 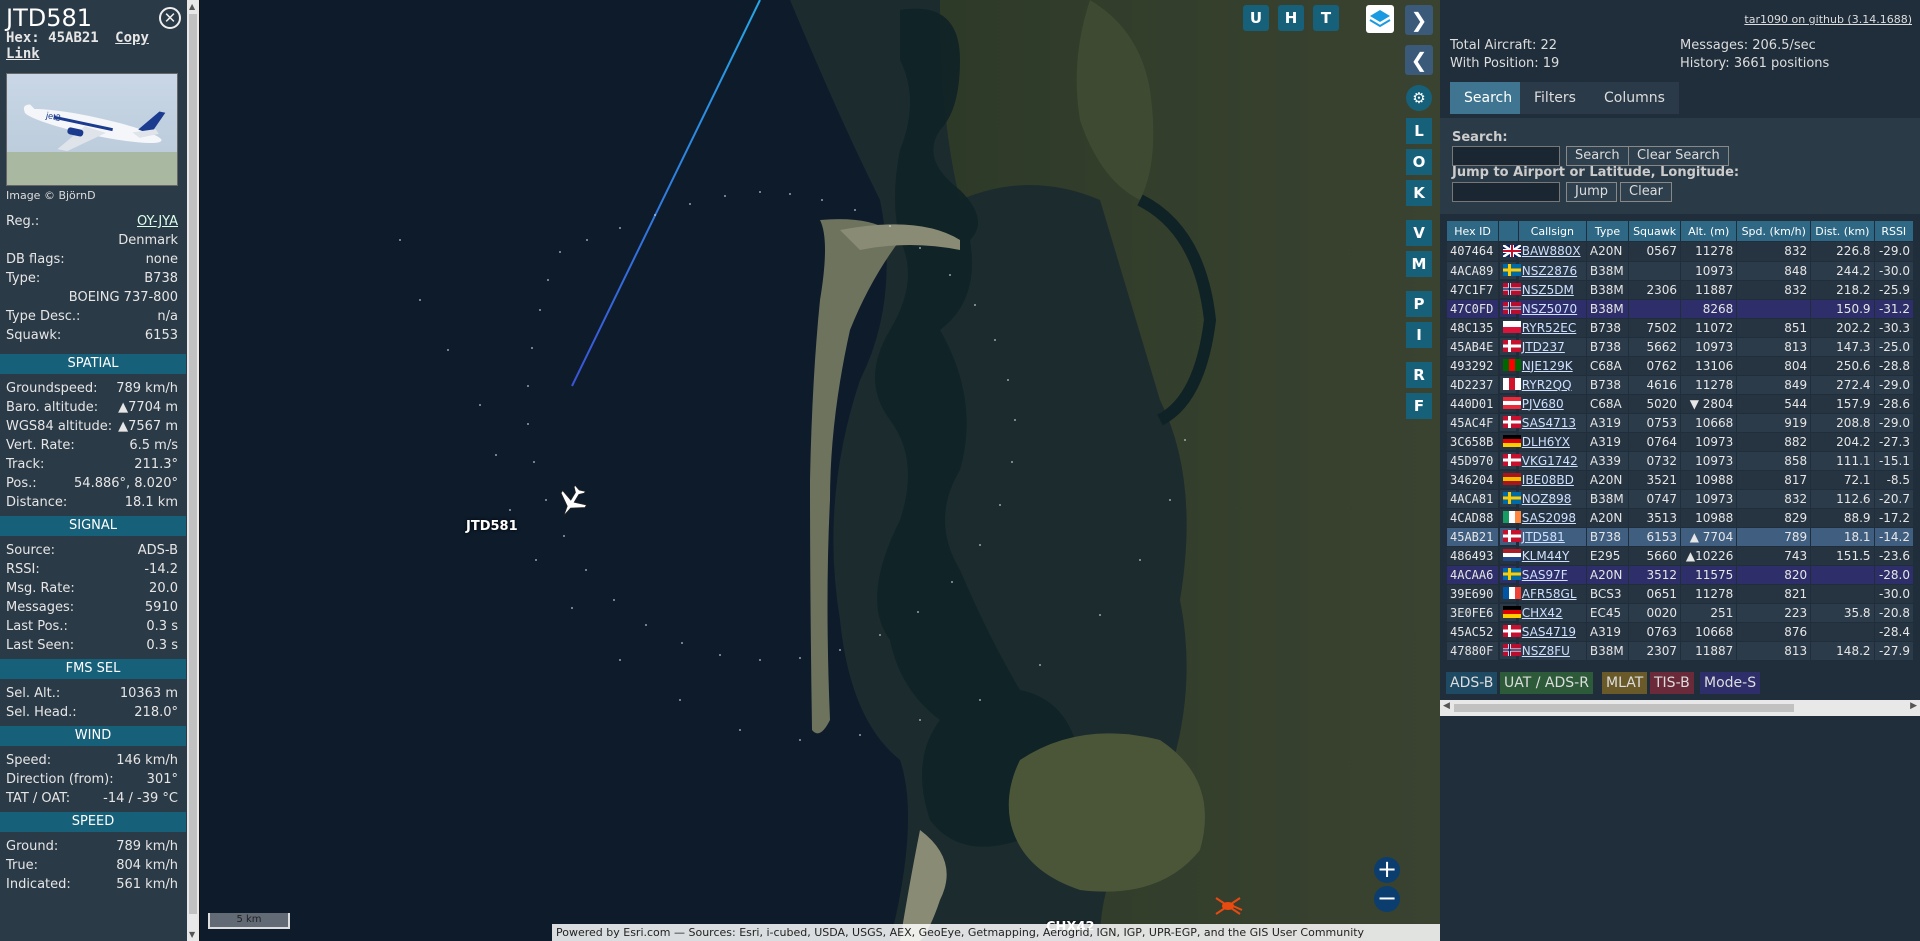 What do you see at coordinates (1591, 192) in the screenshot?
I see `jump-button: Jump` at bounding box center [1591, 192].